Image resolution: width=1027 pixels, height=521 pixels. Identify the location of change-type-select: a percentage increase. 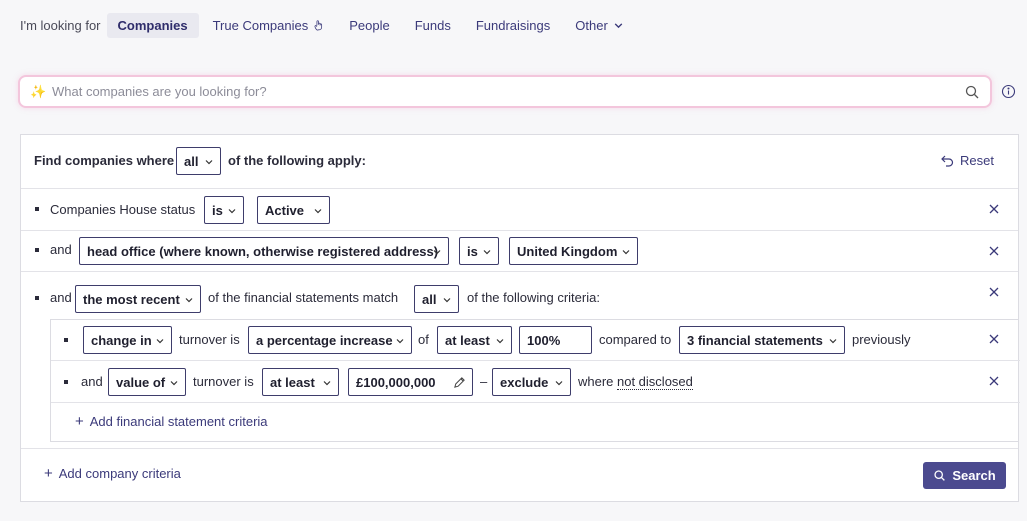
(330, 340).